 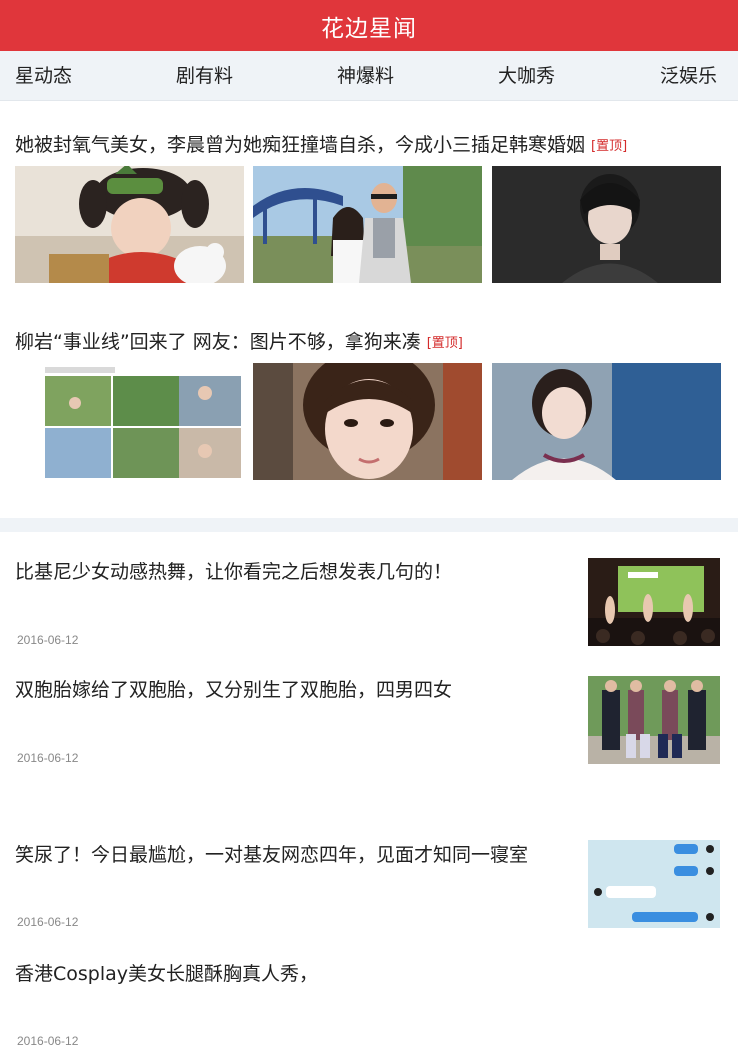 What do you see at coordinates (167, 974) in the screenshot?
I see `news-title: 香港Cosplay美女长腿酥胸真人秀，` at bounding box center [167, 974].